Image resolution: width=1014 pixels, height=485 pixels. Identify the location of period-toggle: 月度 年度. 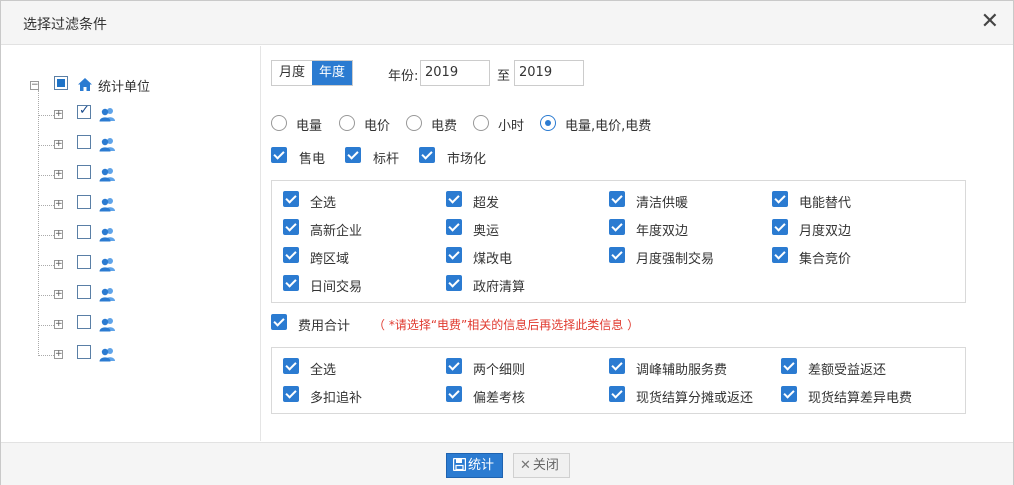
(312, 73).